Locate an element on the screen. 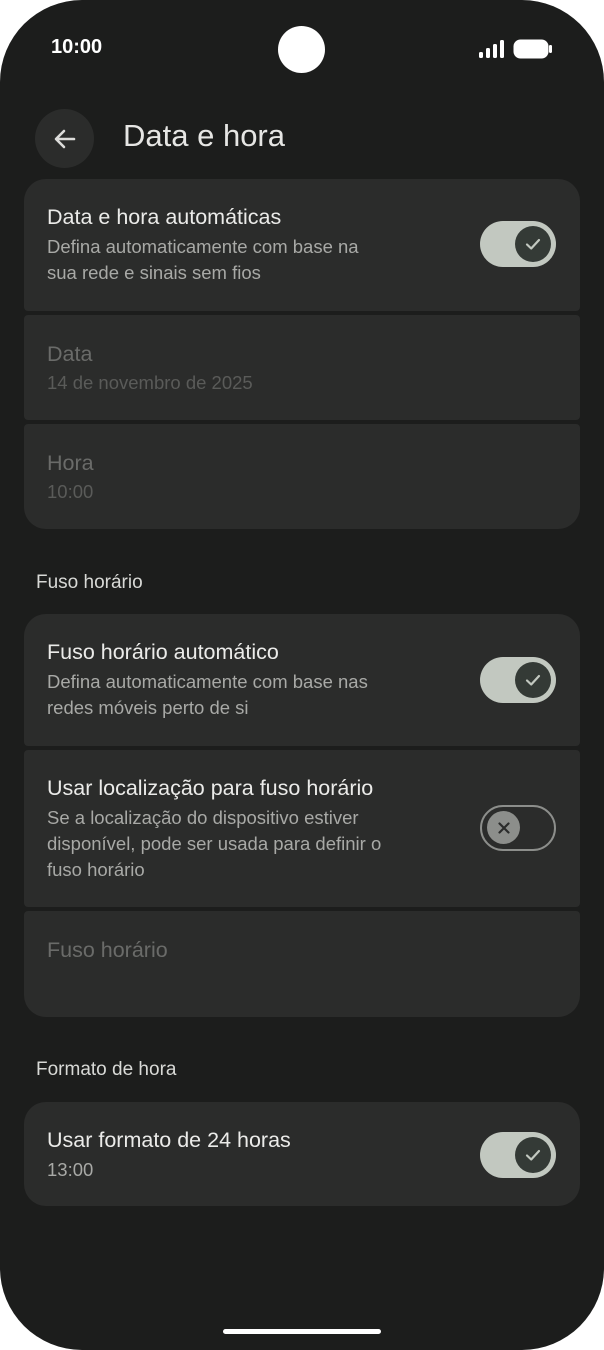  auto-timezone-toggle is located at coordinates (518, 680).